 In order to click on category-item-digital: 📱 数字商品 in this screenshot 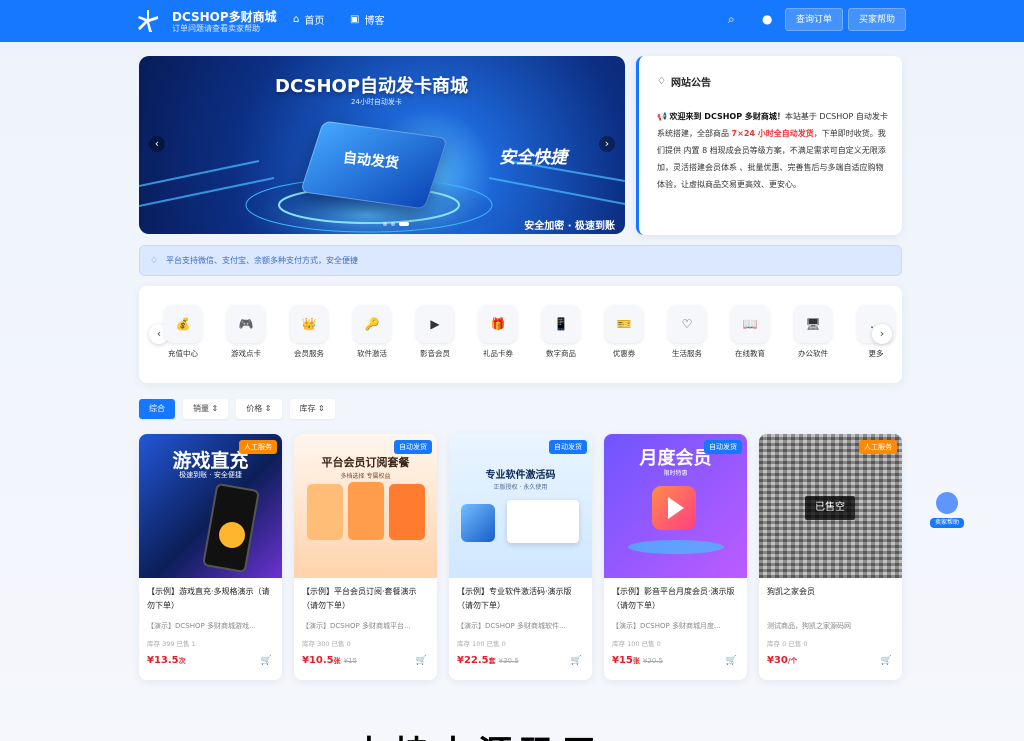, I will do `click(561, 332)`.